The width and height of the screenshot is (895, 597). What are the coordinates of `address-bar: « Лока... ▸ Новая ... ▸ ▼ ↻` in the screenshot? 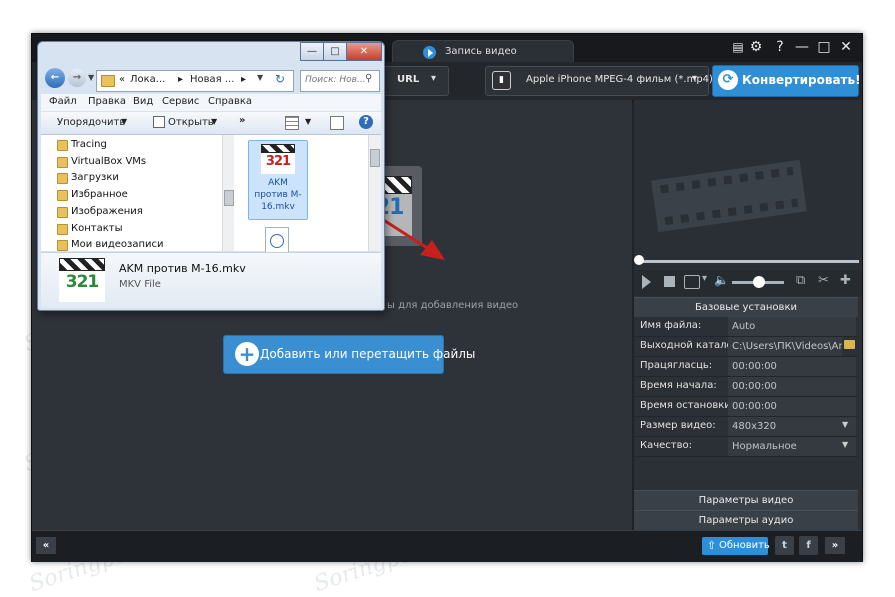 It's located at (195, 81).